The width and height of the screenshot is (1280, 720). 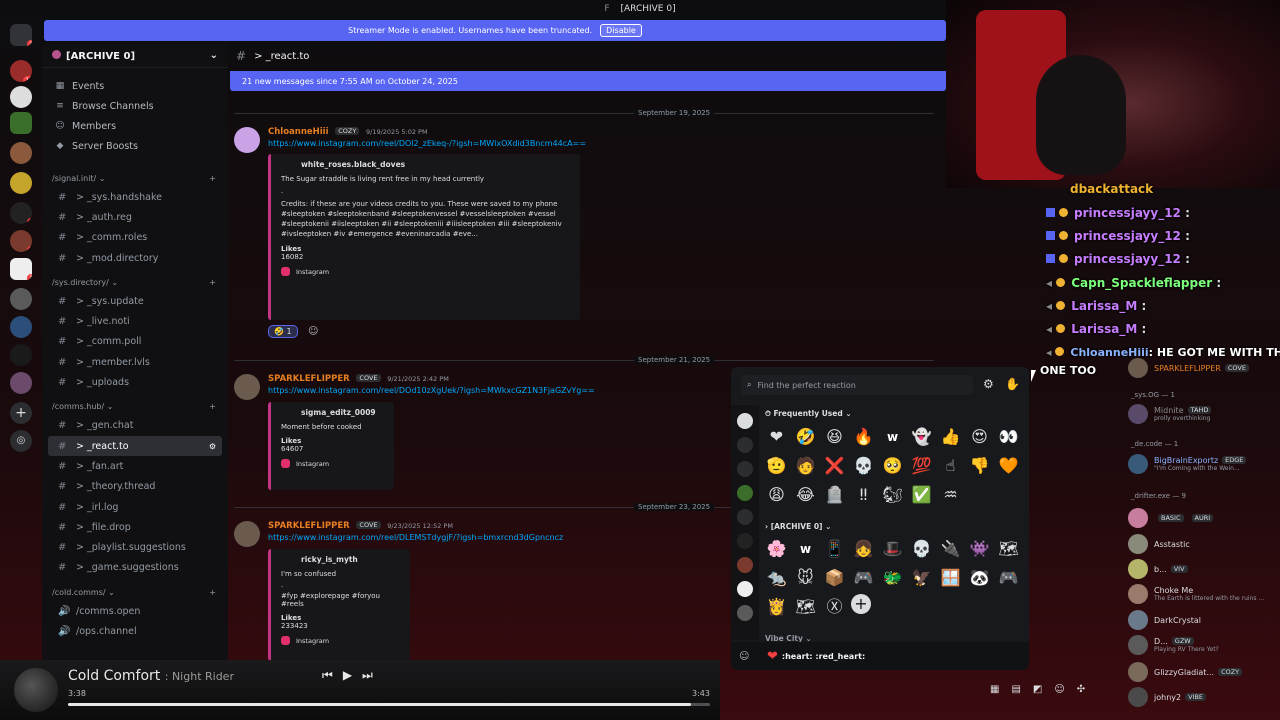 What do you see at coordinates (1160, 569) in the screenshot?
I see `member-item: b... VIV` at bounding box center [1160, 569].